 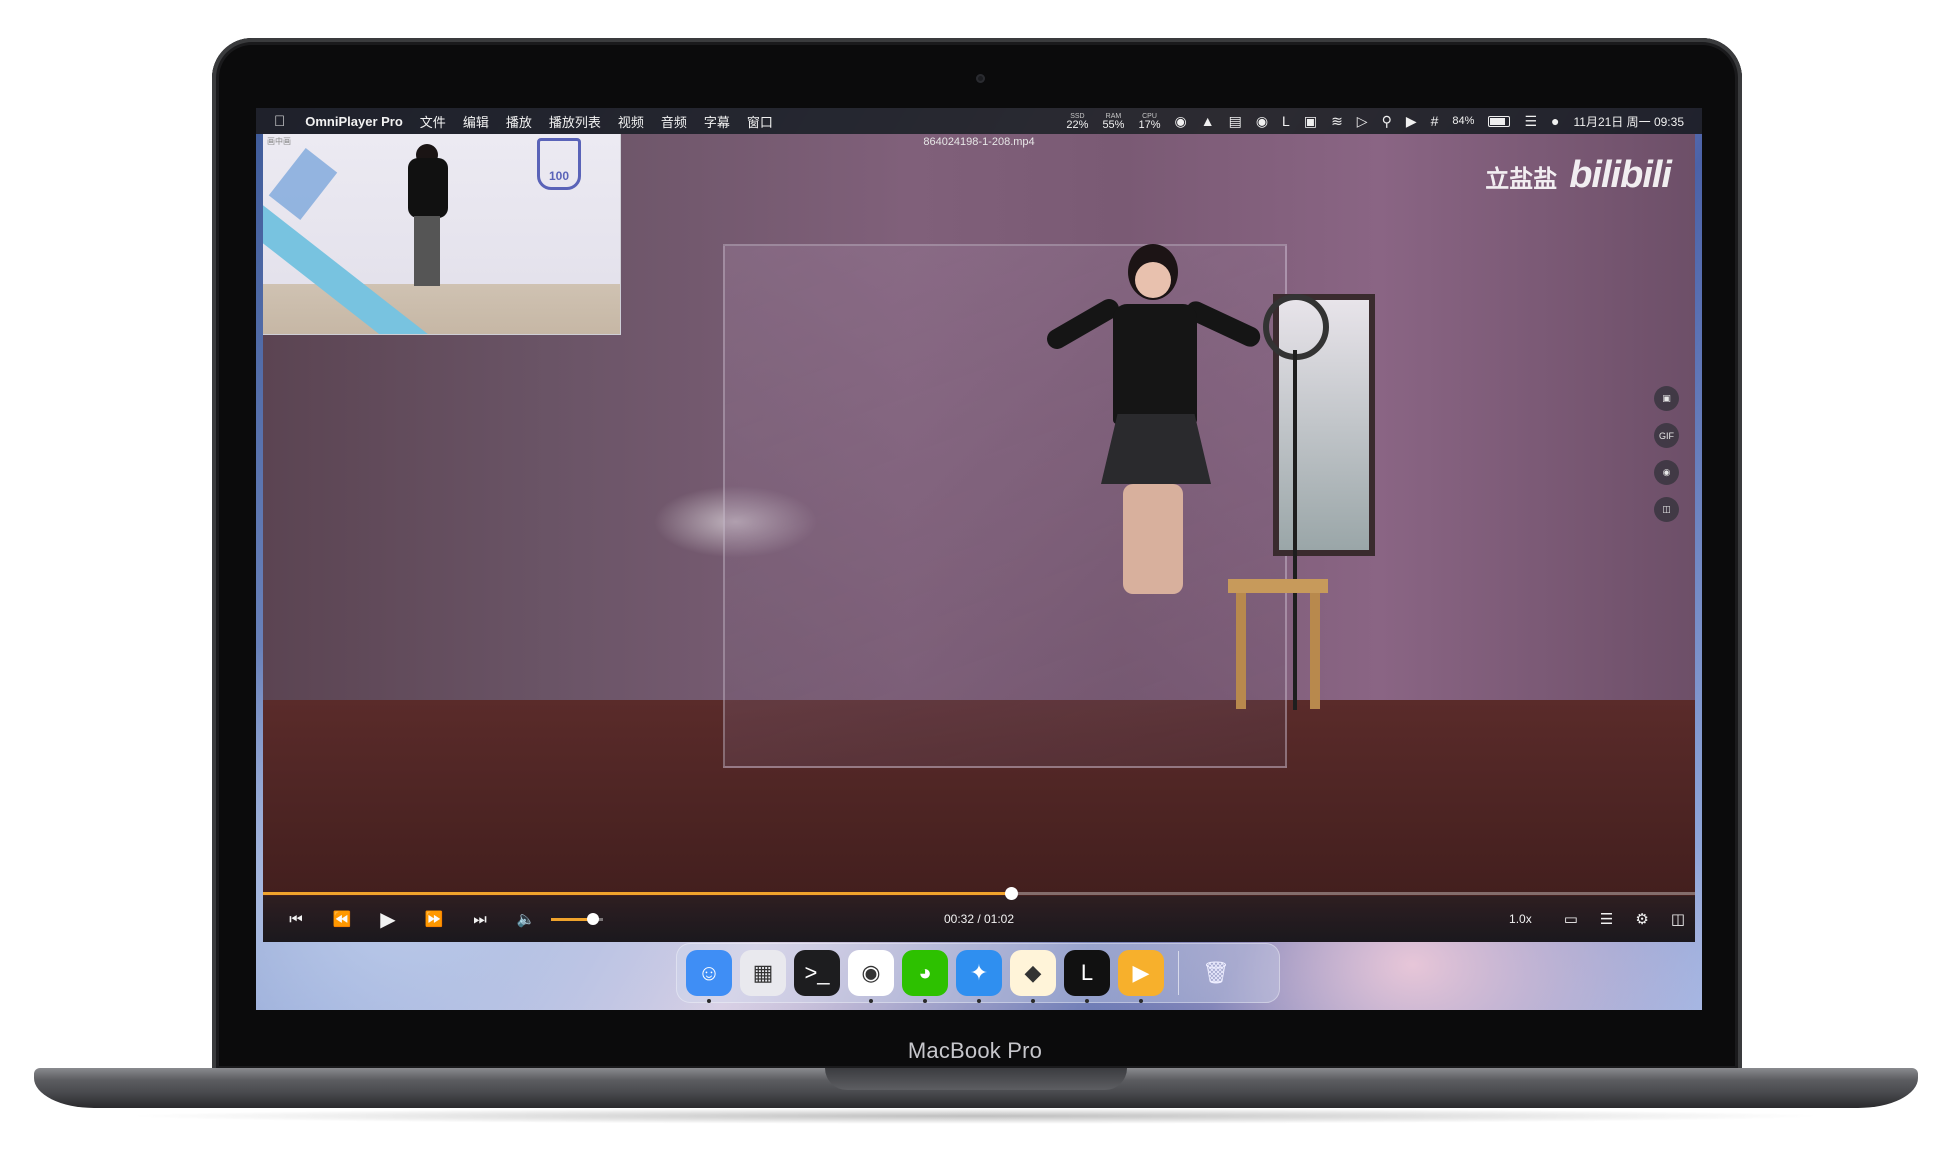 What do you see at coordinates (1181, 121) in the screenshot?
I see `wechat-status-icon: ◉` at bounding box center [1181, 121].